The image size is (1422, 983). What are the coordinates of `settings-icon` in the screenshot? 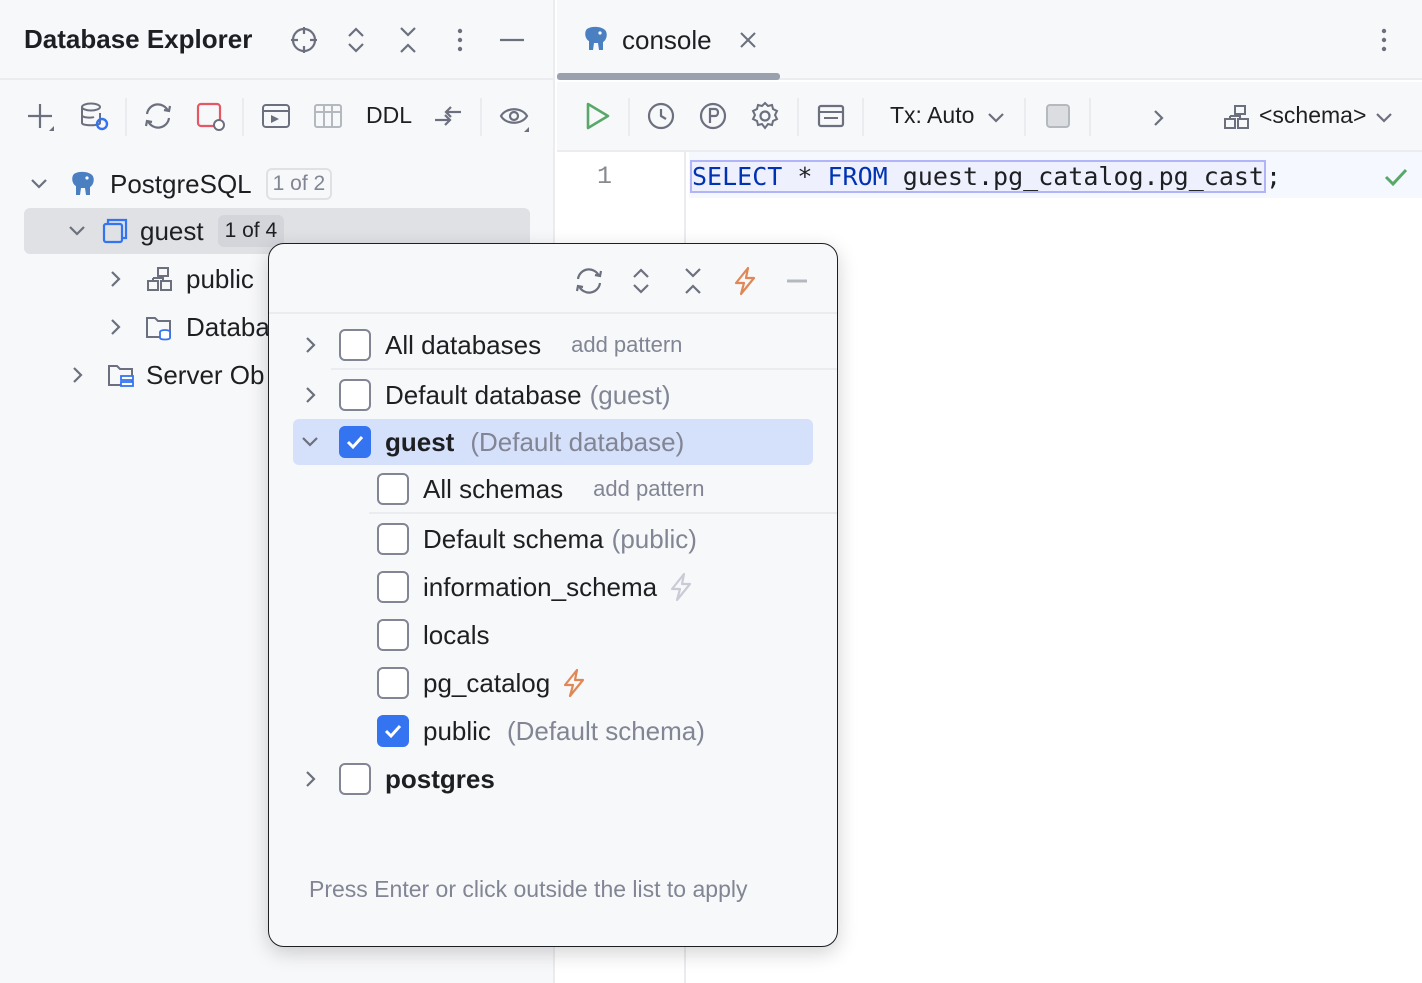 It's located at (765, 116).